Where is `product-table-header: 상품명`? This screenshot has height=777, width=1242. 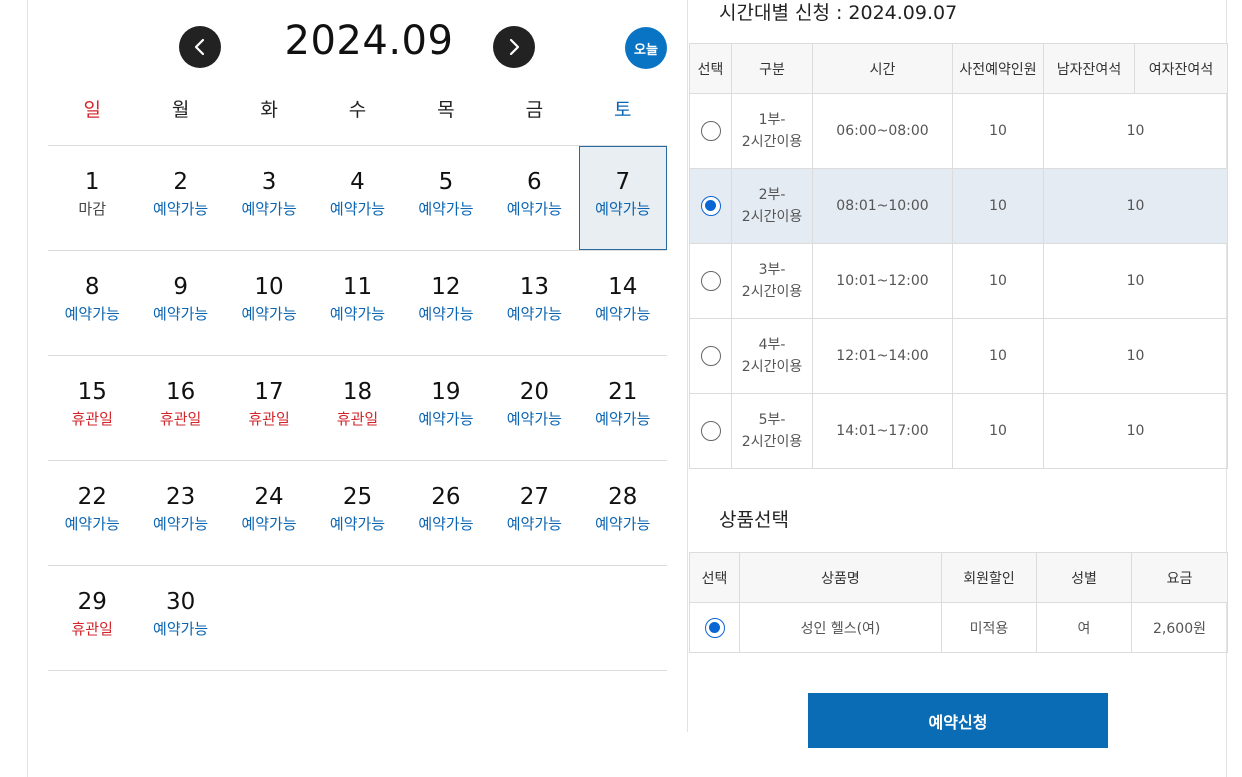 product-table-header: 상품명 is located at coordinates (840, 577).